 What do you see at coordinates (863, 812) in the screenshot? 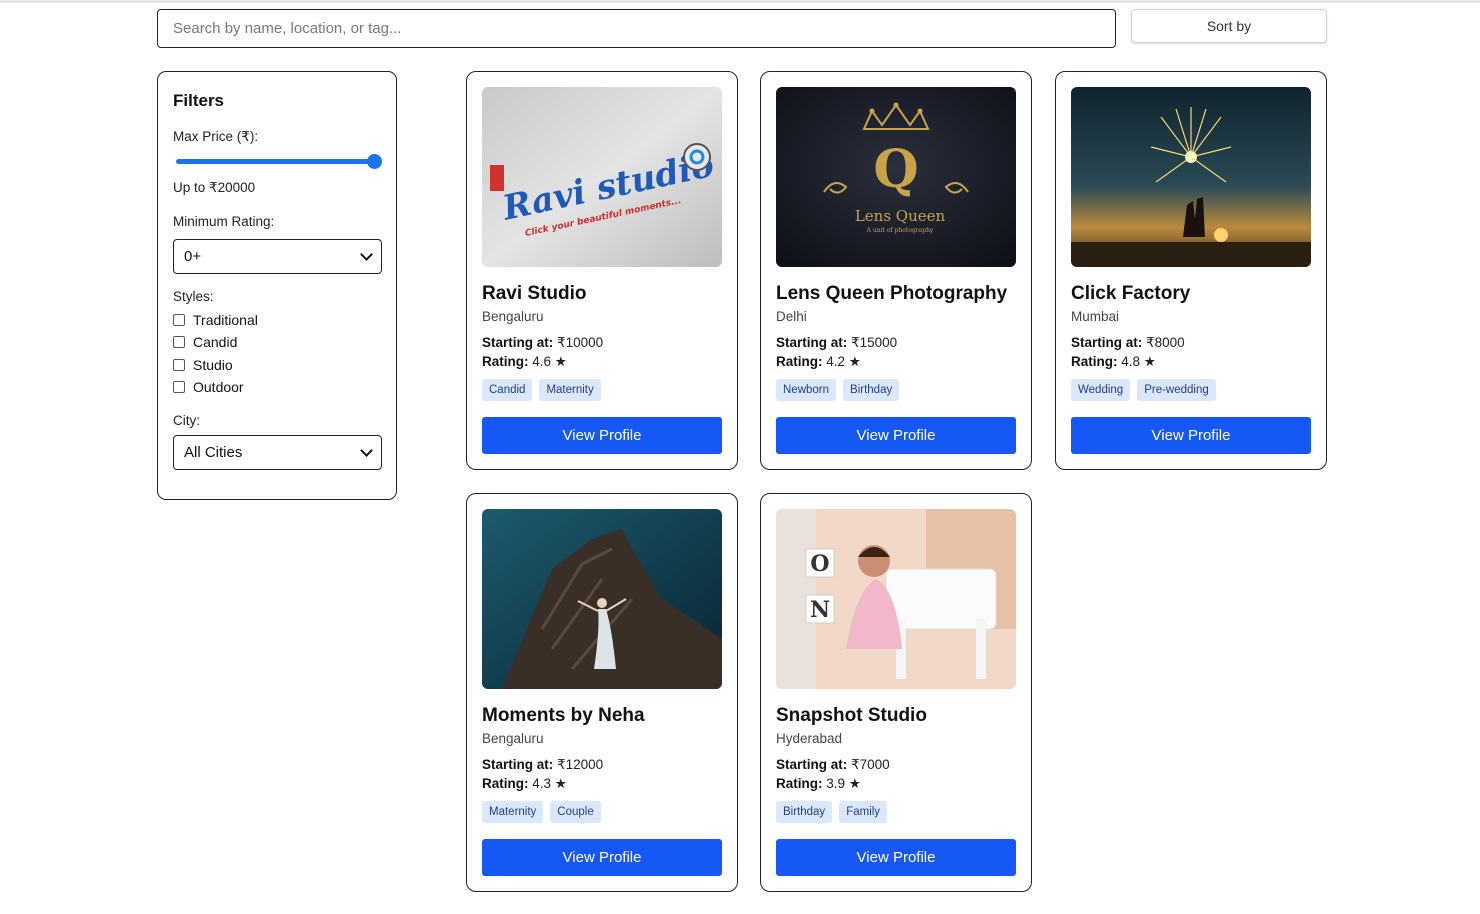
I see `tag-badge: Family` at bounding box center [863, 812].